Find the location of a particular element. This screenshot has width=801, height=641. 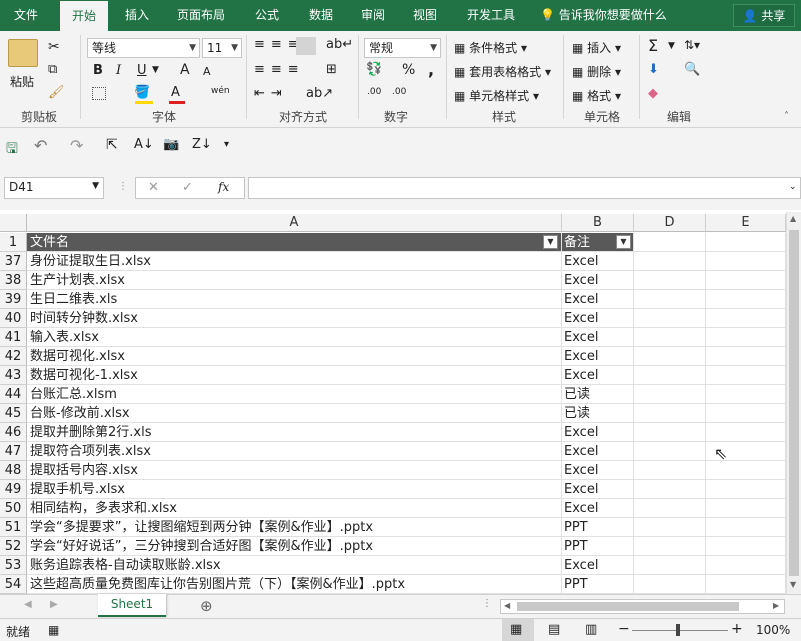

row-header: 52 is located at coordinates (13, 546).